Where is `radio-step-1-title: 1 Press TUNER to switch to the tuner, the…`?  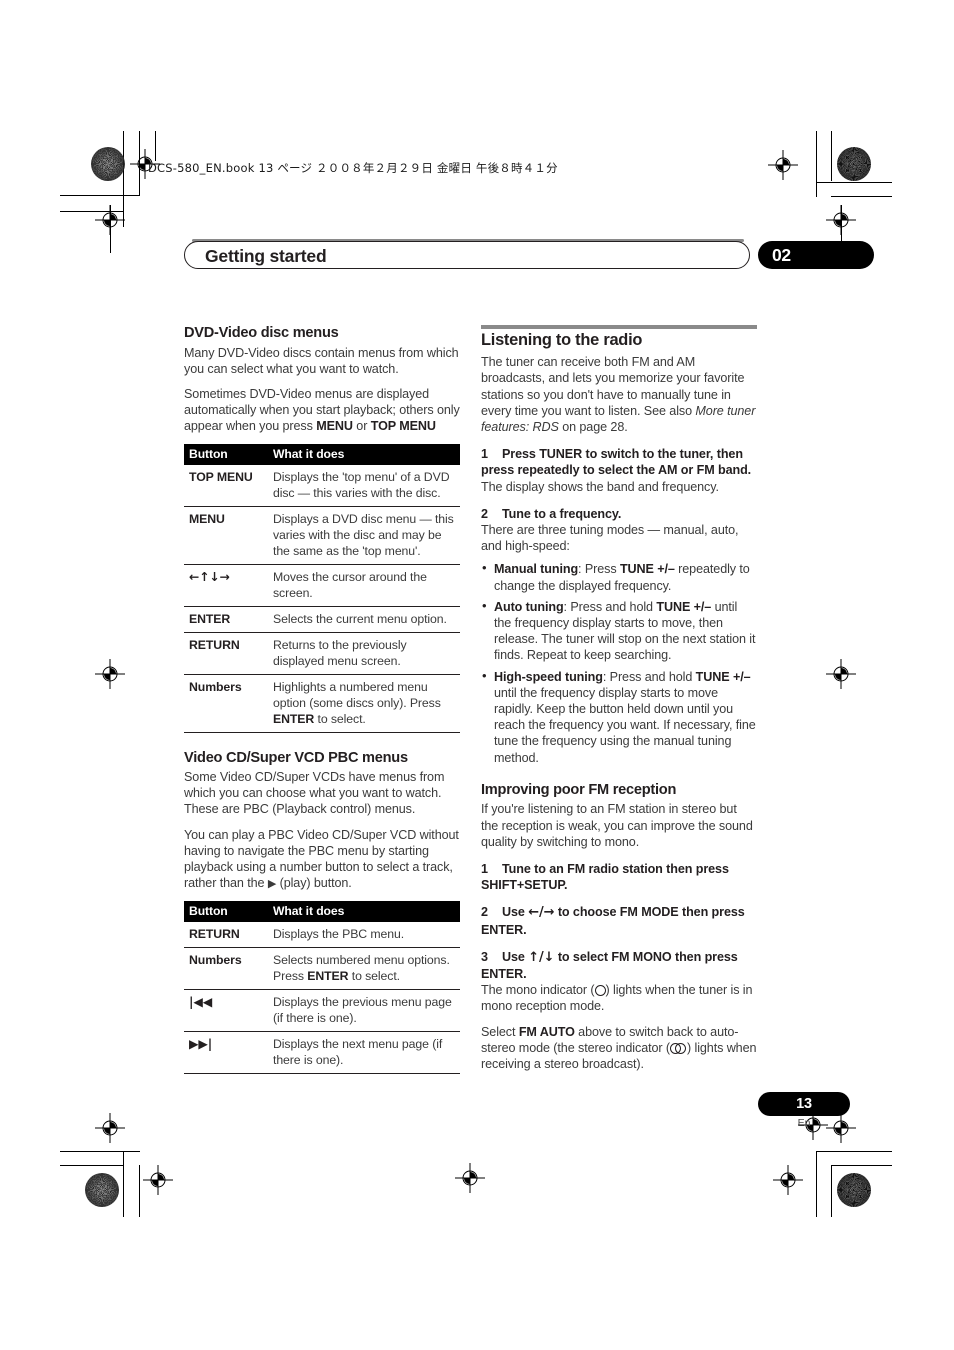 radio-step-1-title: 1 Press TUNER to switch to the tuner, the… is located at coordinates (619, 462).